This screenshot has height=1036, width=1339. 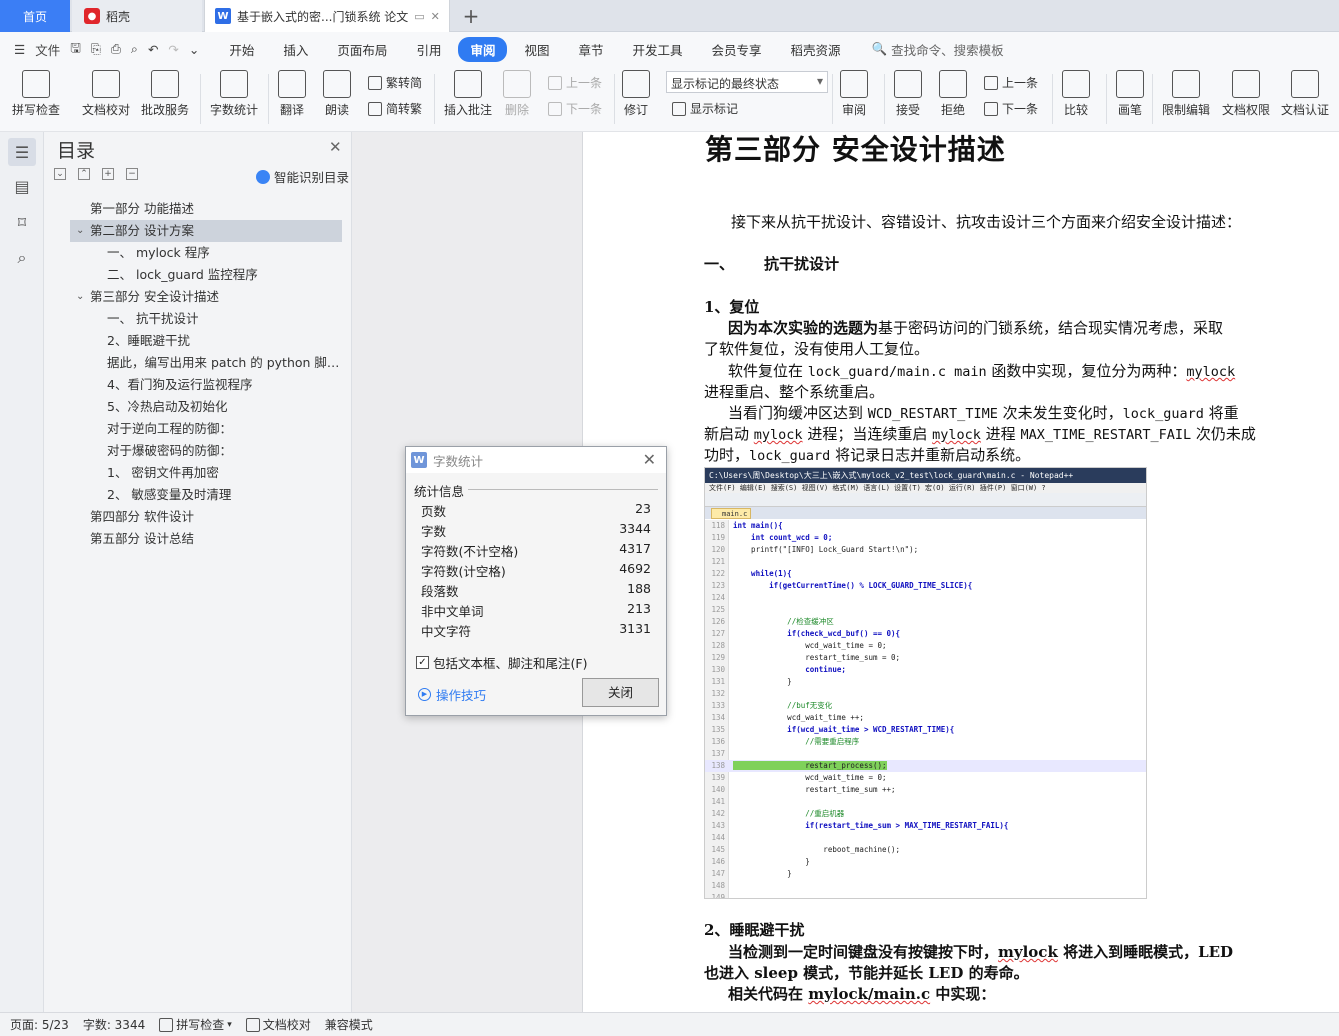 What do you see at coordinates (106, 94) in the screenshot?
I see `doc-check-button: 文档校对` at bounding box center [106, 94].